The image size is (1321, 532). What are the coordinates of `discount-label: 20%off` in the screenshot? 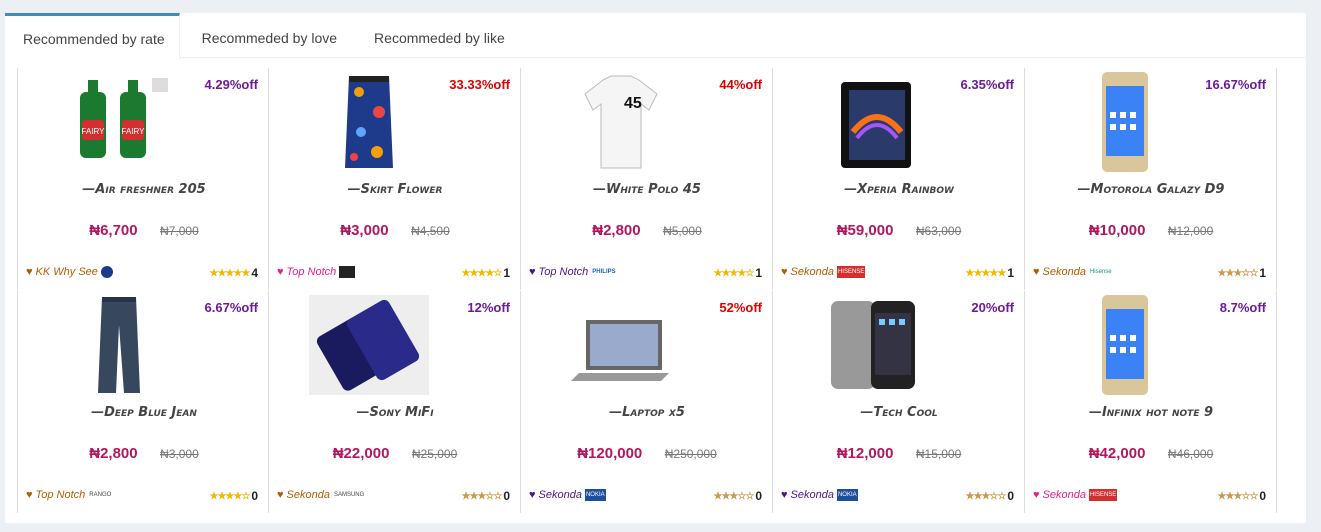 It's located at (992, 307).